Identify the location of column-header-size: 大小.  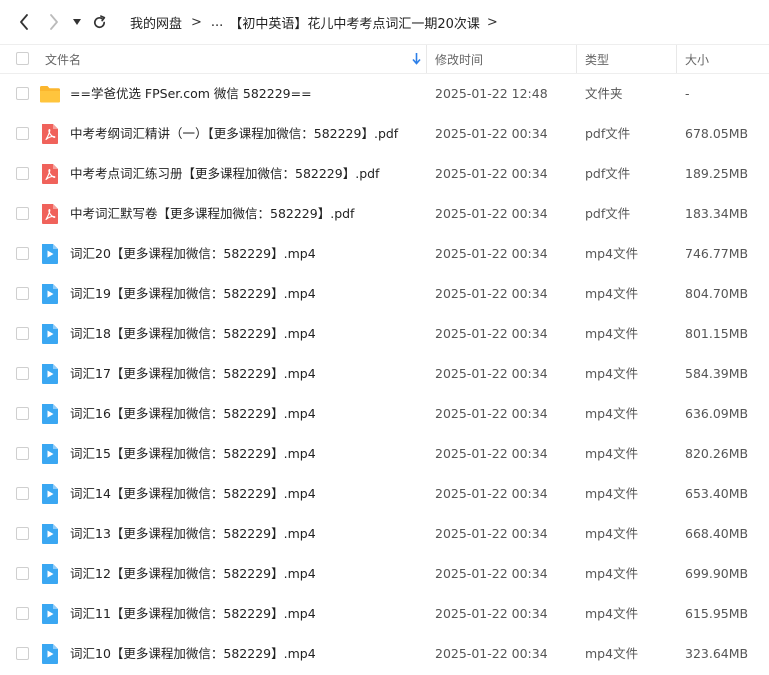
(697, 59).